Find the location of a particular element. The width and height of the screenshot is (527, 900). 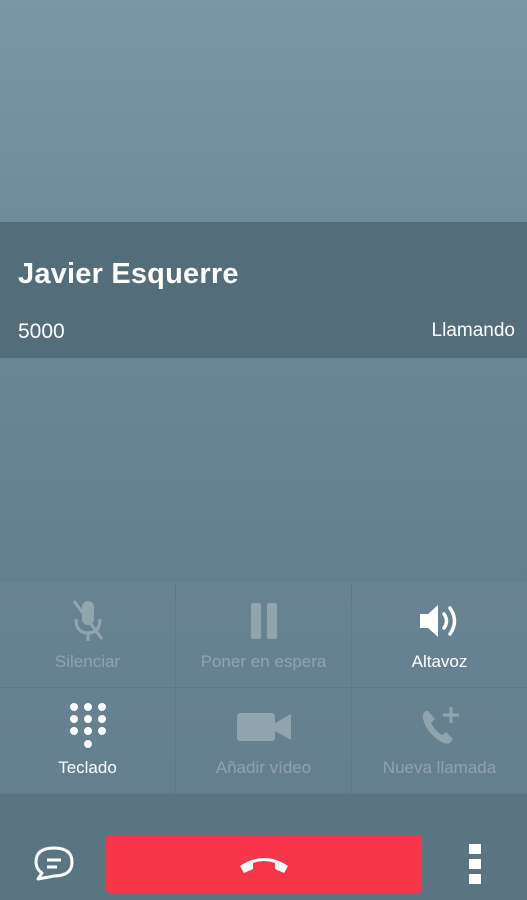

mic-off-icon is located at coordinates (88, 621).